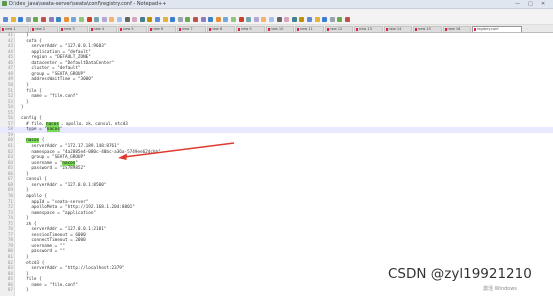 The width and height of the screenshot is (553, 296). Describe the element at coordinates (279, 29) in the screenshot. I see `file-tab: new 10` at that location.